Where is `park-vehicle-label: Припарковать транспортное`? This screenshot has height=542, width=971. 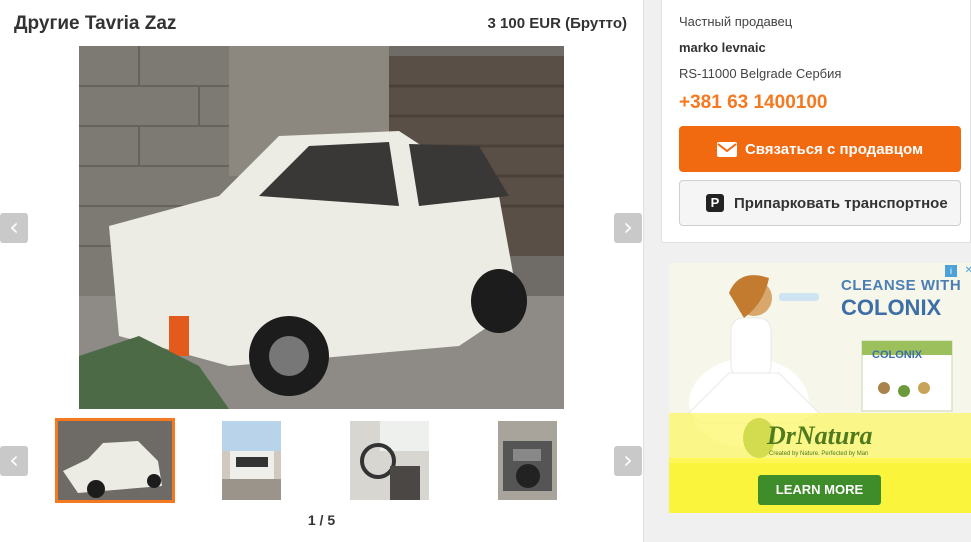
park-vehicle-label: Припарковать транспортное is located at coordinates (841, 203).